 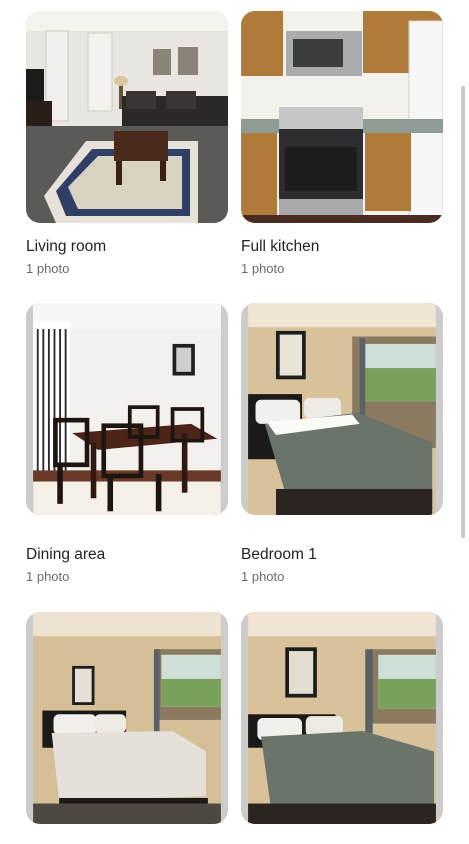 I want to click on kitchen-photo, so click(x=342, y=117).